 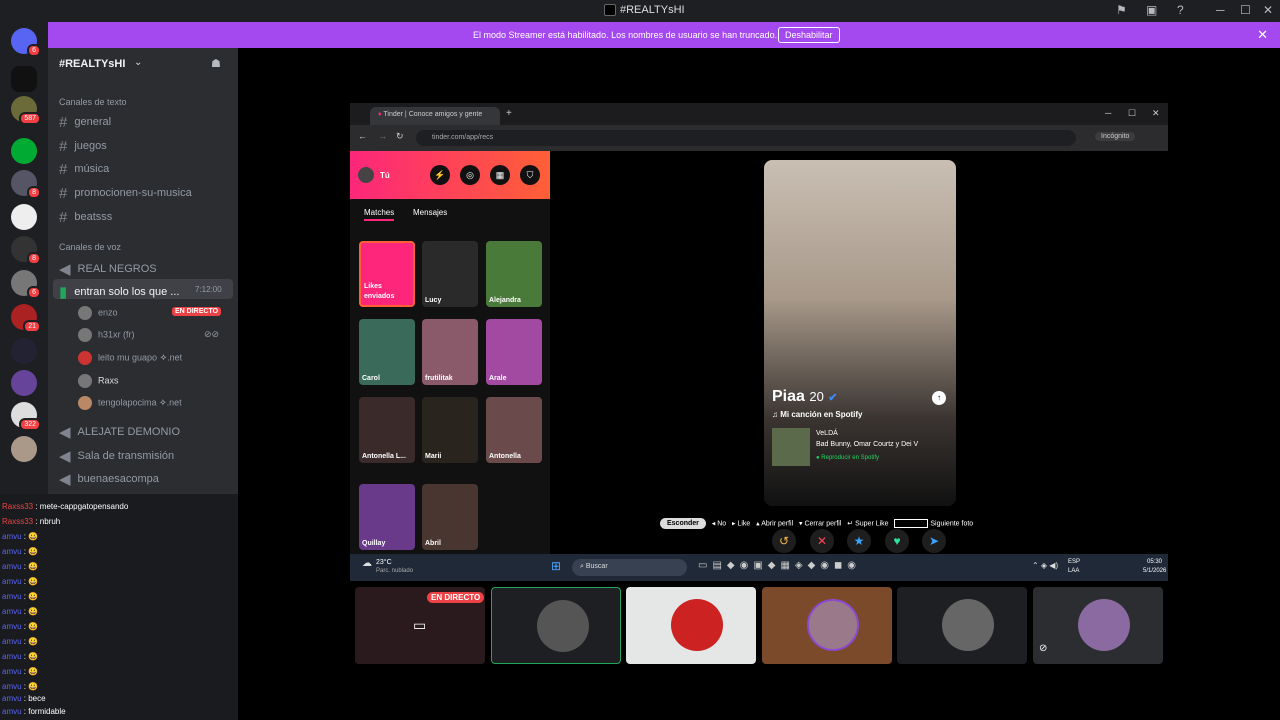 I want to click on user-name: Tú, so click(x=385, y=175).